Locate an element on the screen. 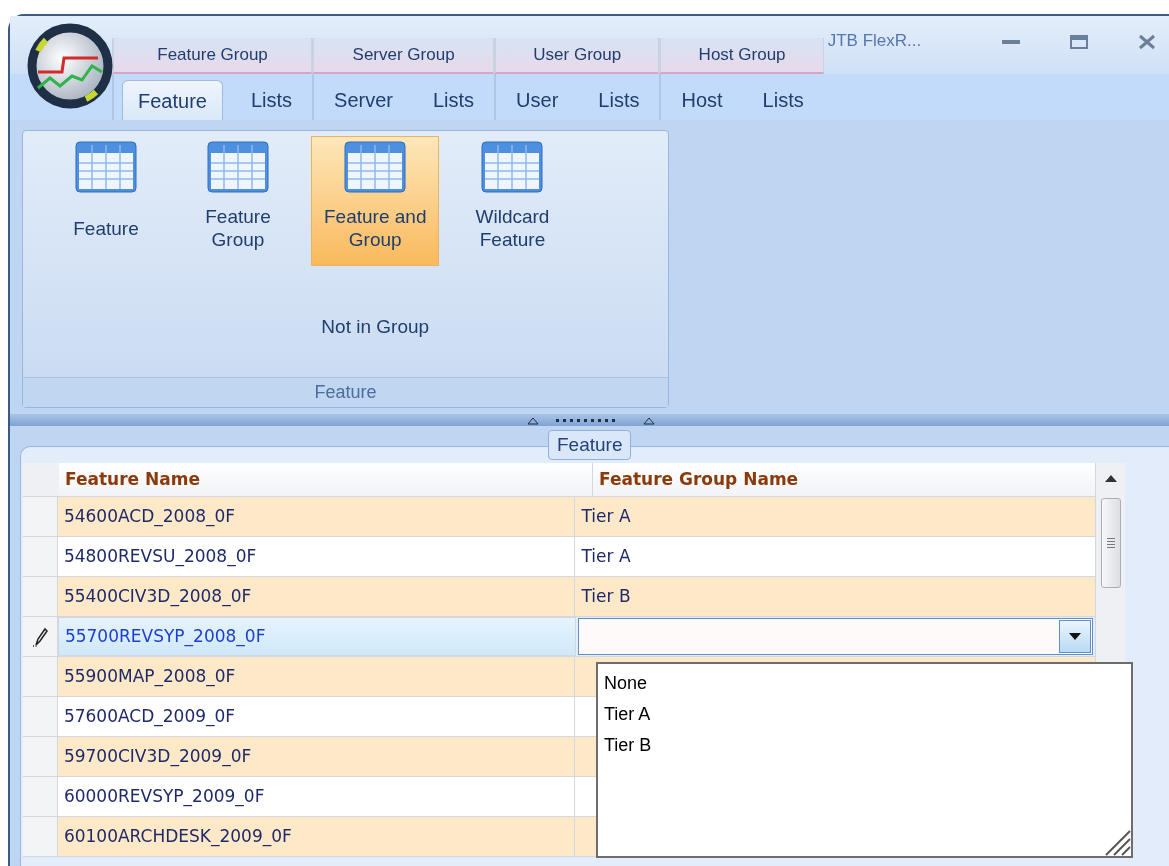 This screenshot has height=866, width=1169. table-cell: 60000REVSYP_2009_0F is located at coordinates (316, 796).